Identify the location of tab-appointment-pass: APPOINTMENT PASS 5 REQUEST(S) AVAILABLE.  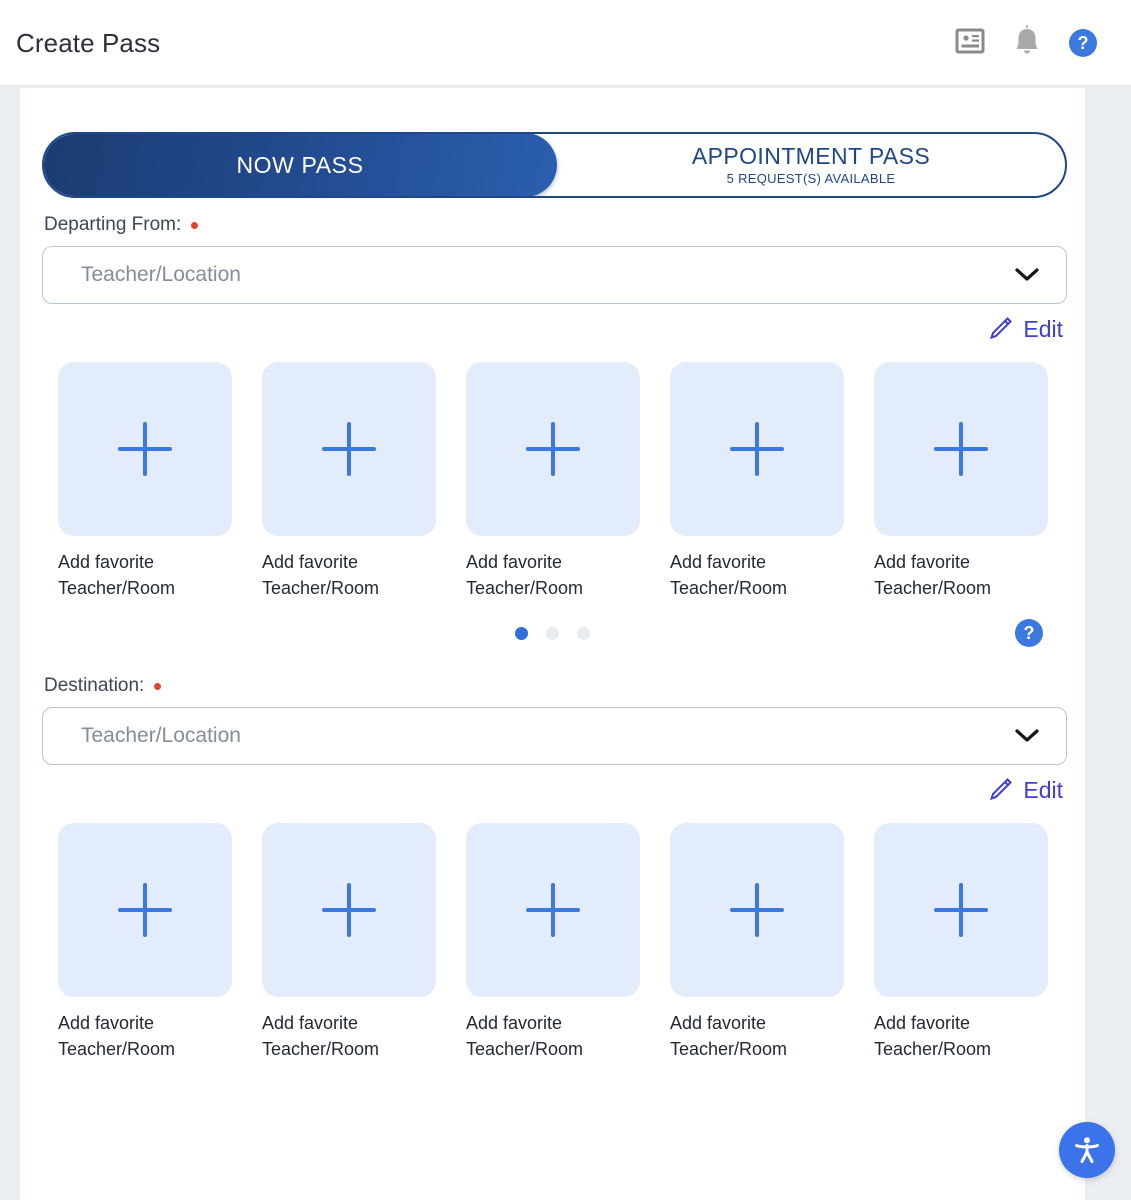
(811, 165).